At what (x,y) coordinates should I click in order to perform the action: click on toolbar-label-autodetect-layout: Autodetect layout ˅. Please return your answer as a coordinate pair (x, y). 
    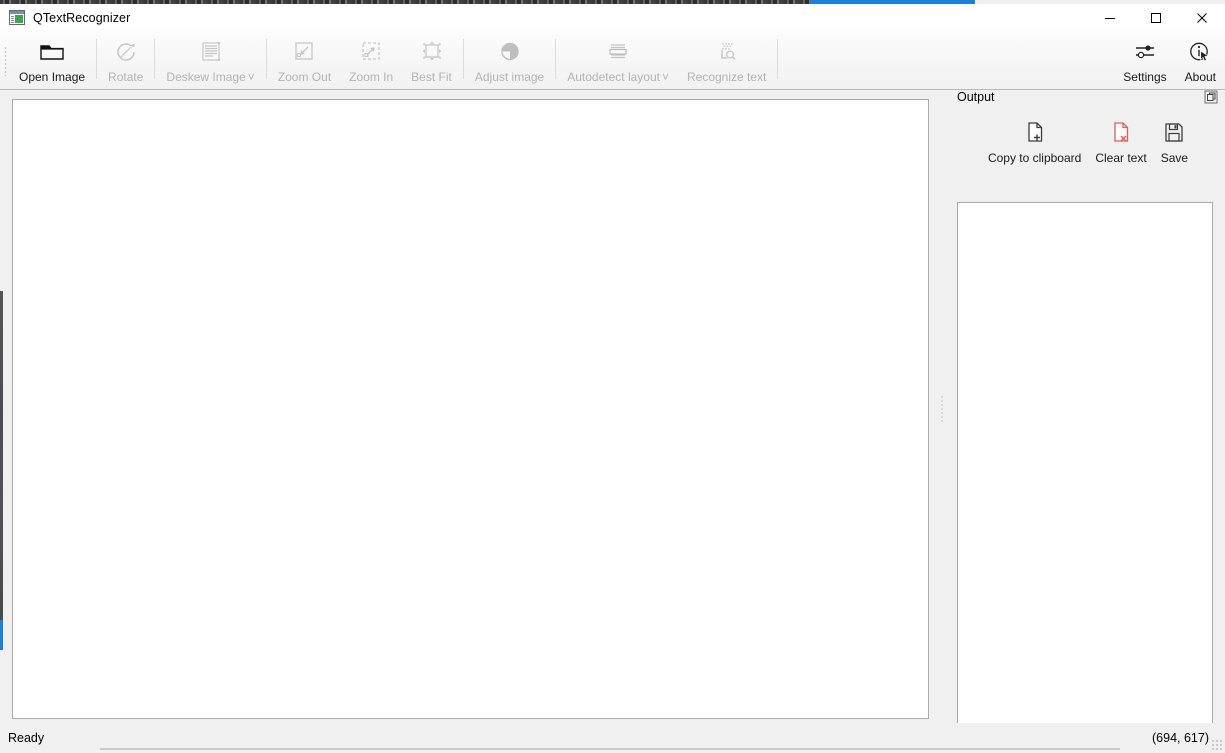
    Looking at the image, I should click on (618, 77).